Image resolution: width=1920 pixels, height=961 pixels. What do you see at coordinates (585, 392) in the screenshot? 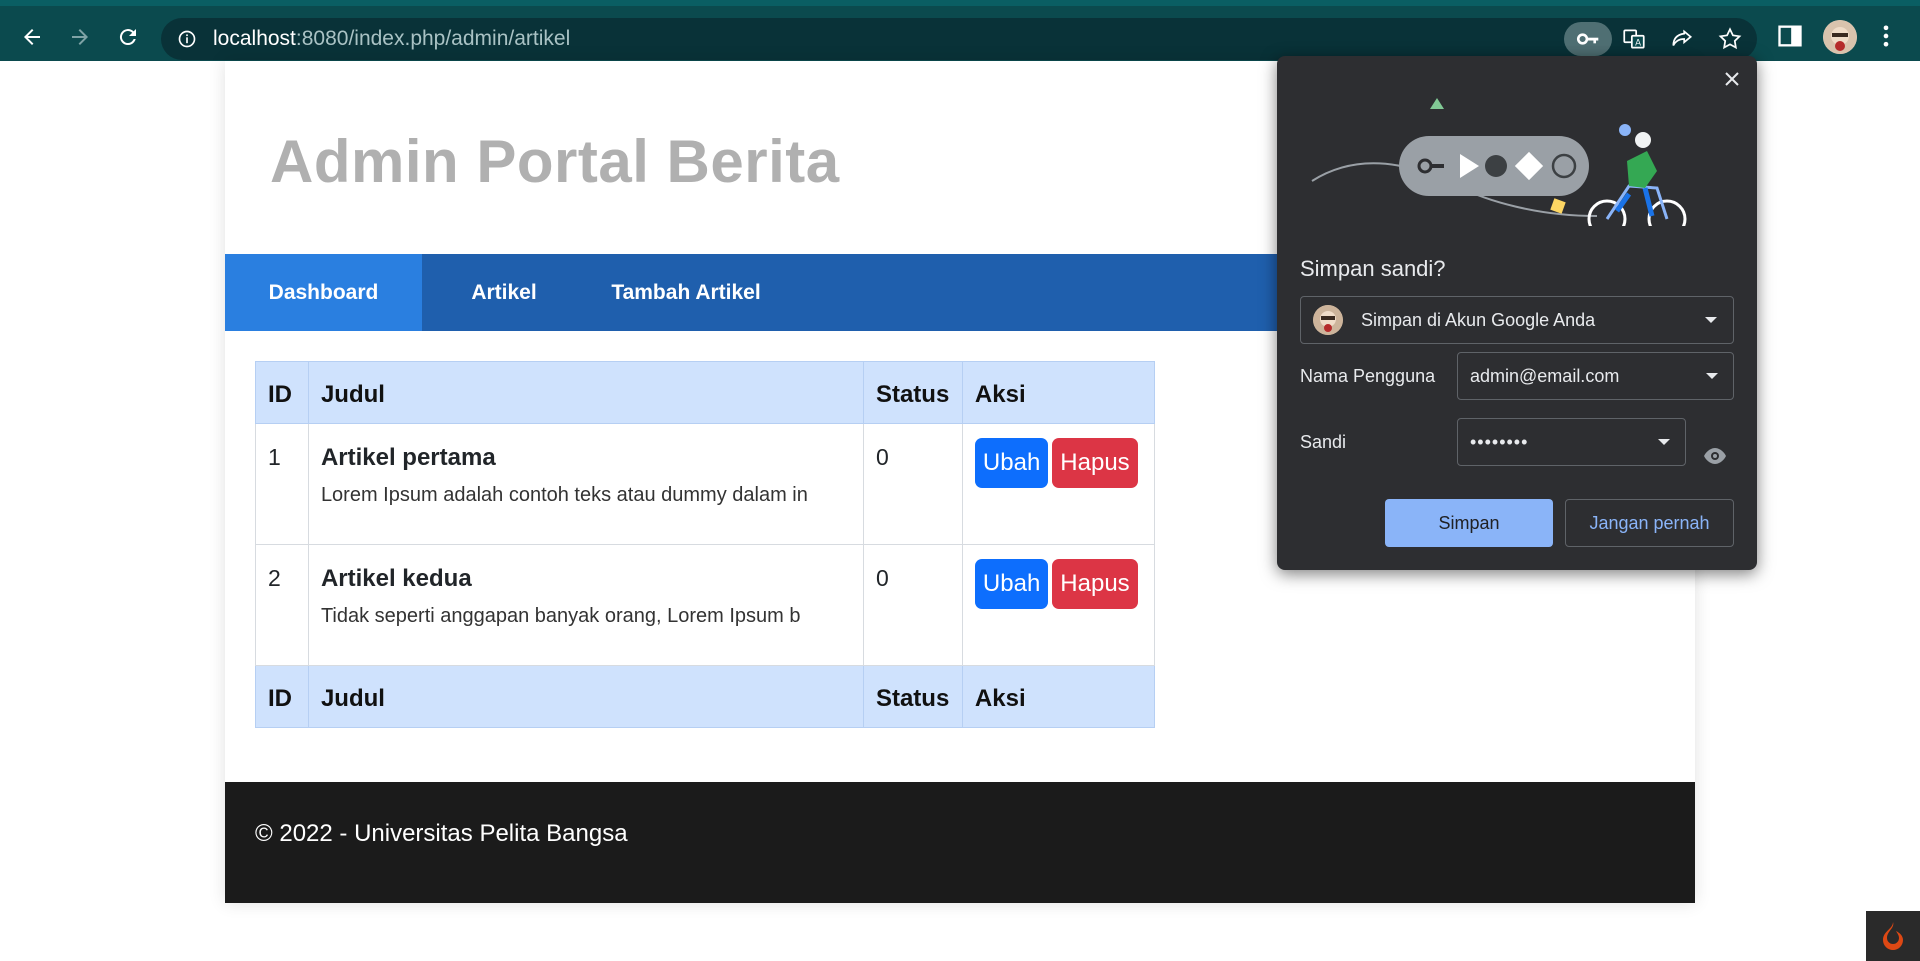
I see `header-judul: Judul` at bounding box center [585, 392].